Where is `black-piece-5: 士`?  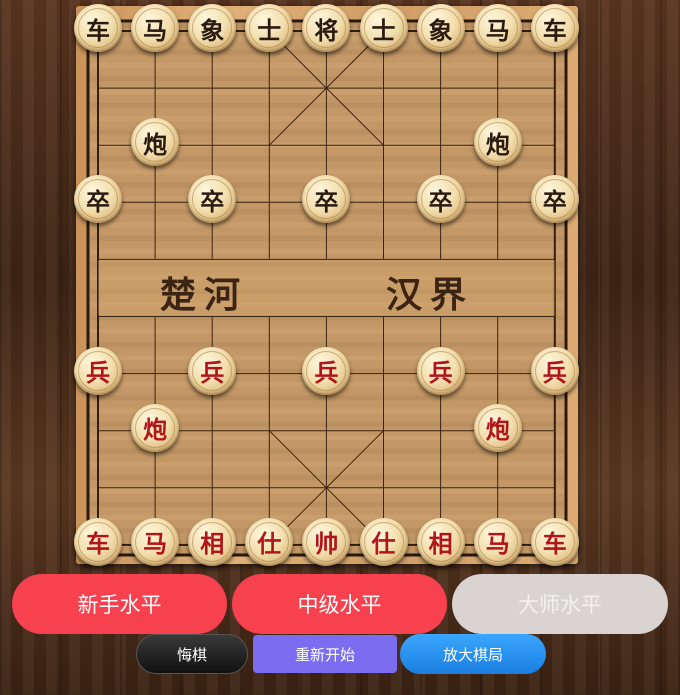 black-piece-5: 士 is located at coordinates (383, 28).